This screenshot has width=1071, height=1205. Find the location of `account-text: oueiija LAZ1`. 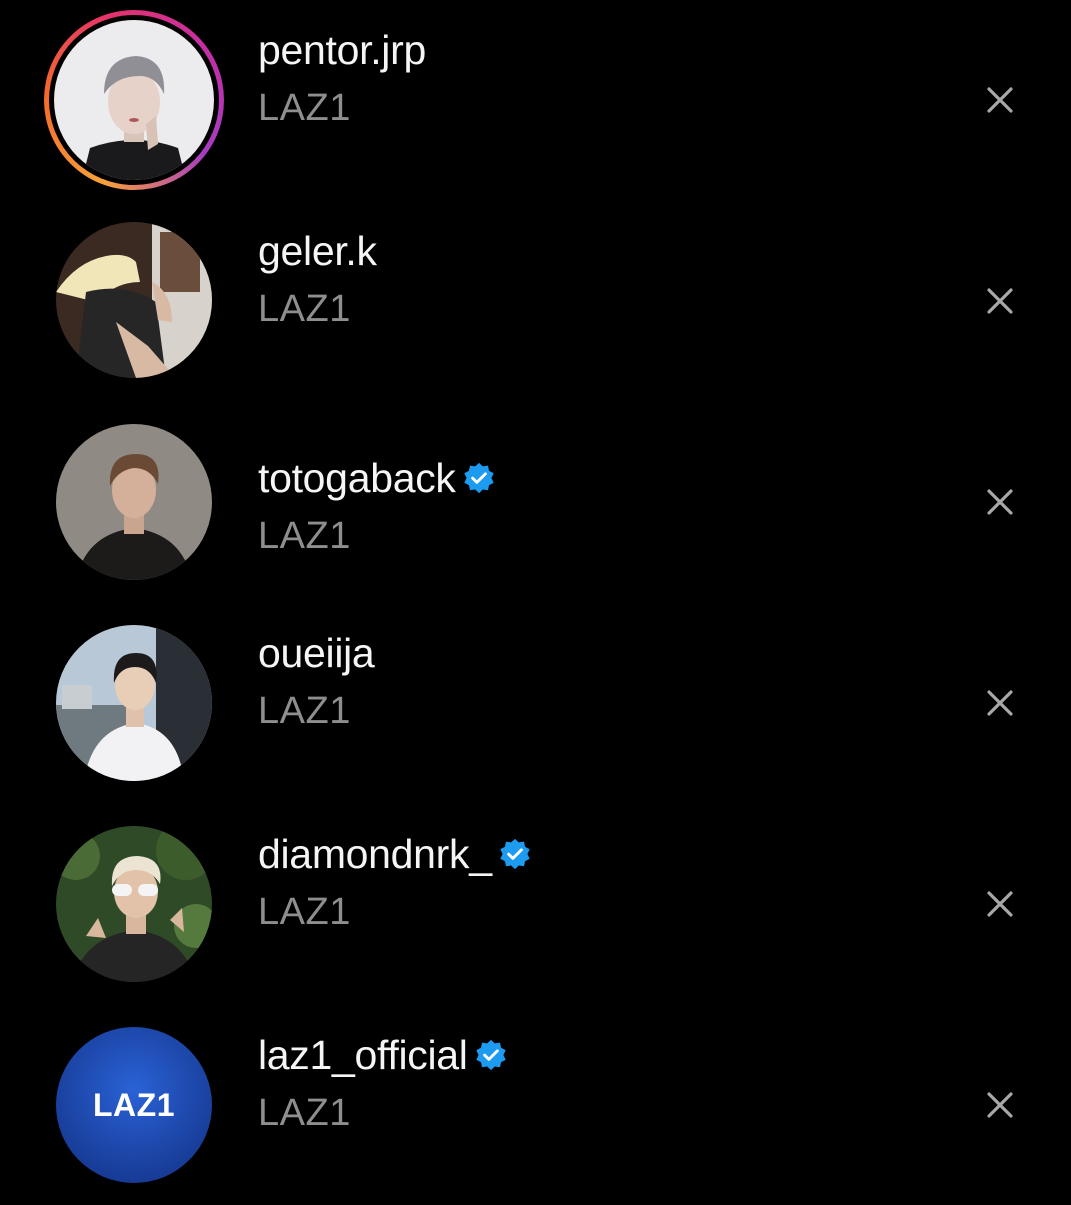

account-text: oueiija LAZ1 is located at coordinates (316, 681).